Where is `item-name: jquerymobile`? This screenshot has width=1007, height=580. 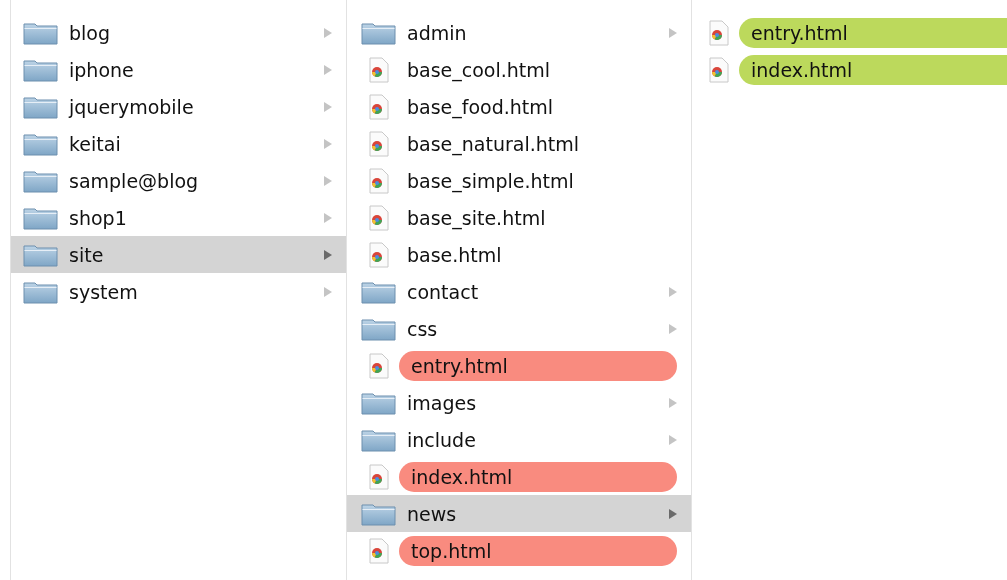 item-name: jquerymobile is located at coordinates (132, 106).